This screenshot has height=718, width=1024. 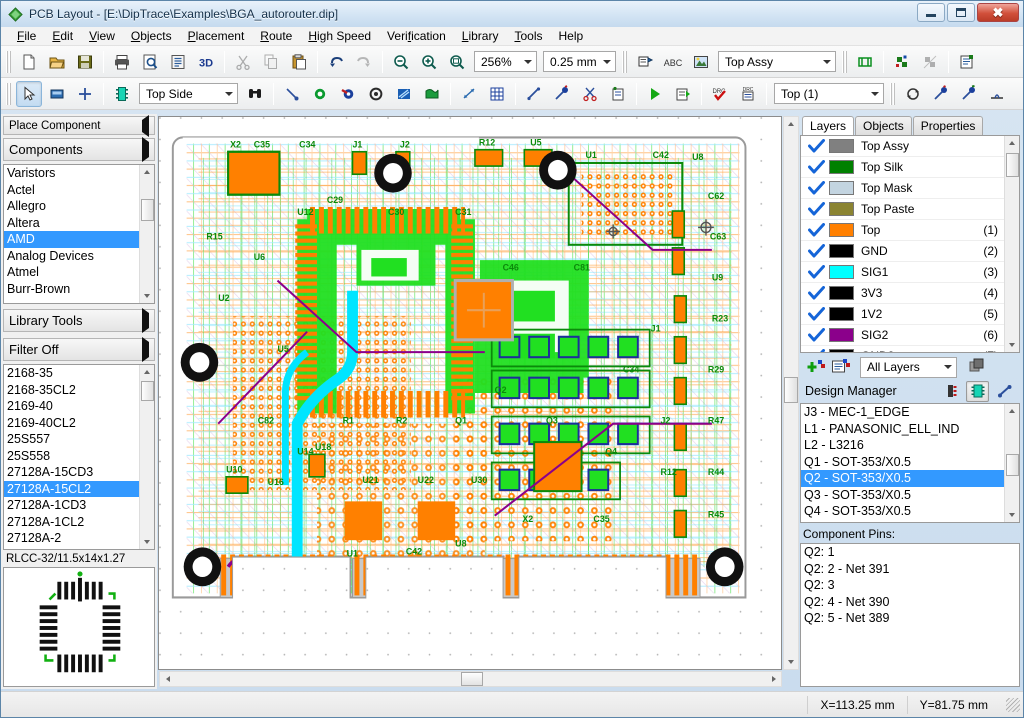 What do you see at coordinates (902, 495) in the screenshot?
I see `design-manager-item: Q3 - SOT-353/X0.5` at bounding box center [902, 495].